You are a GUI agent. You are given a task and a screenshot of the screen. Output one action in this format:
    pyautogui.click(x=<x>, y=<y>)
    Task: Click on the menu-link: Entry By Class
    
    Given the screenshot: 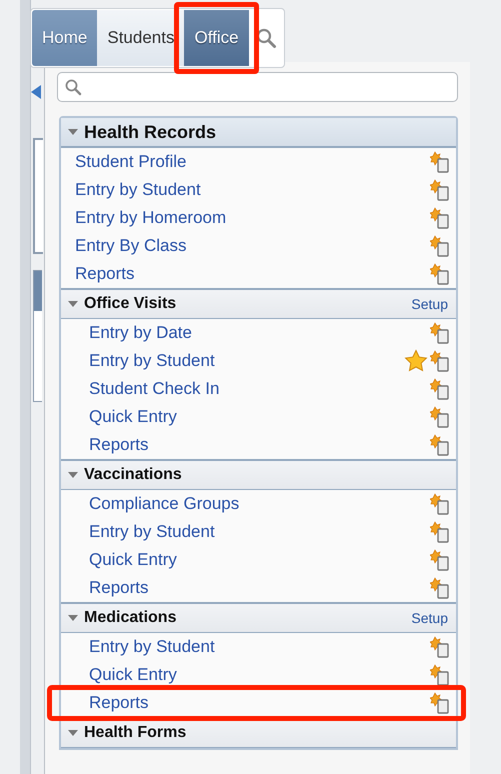 What is the action you would take?
    pyautogui.click(x=252, y=246)
    